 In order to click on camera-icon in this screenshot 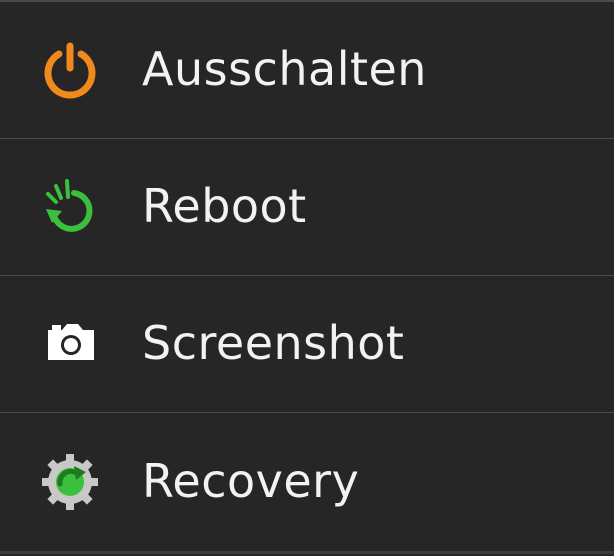, I will do `click(70, 344)`.